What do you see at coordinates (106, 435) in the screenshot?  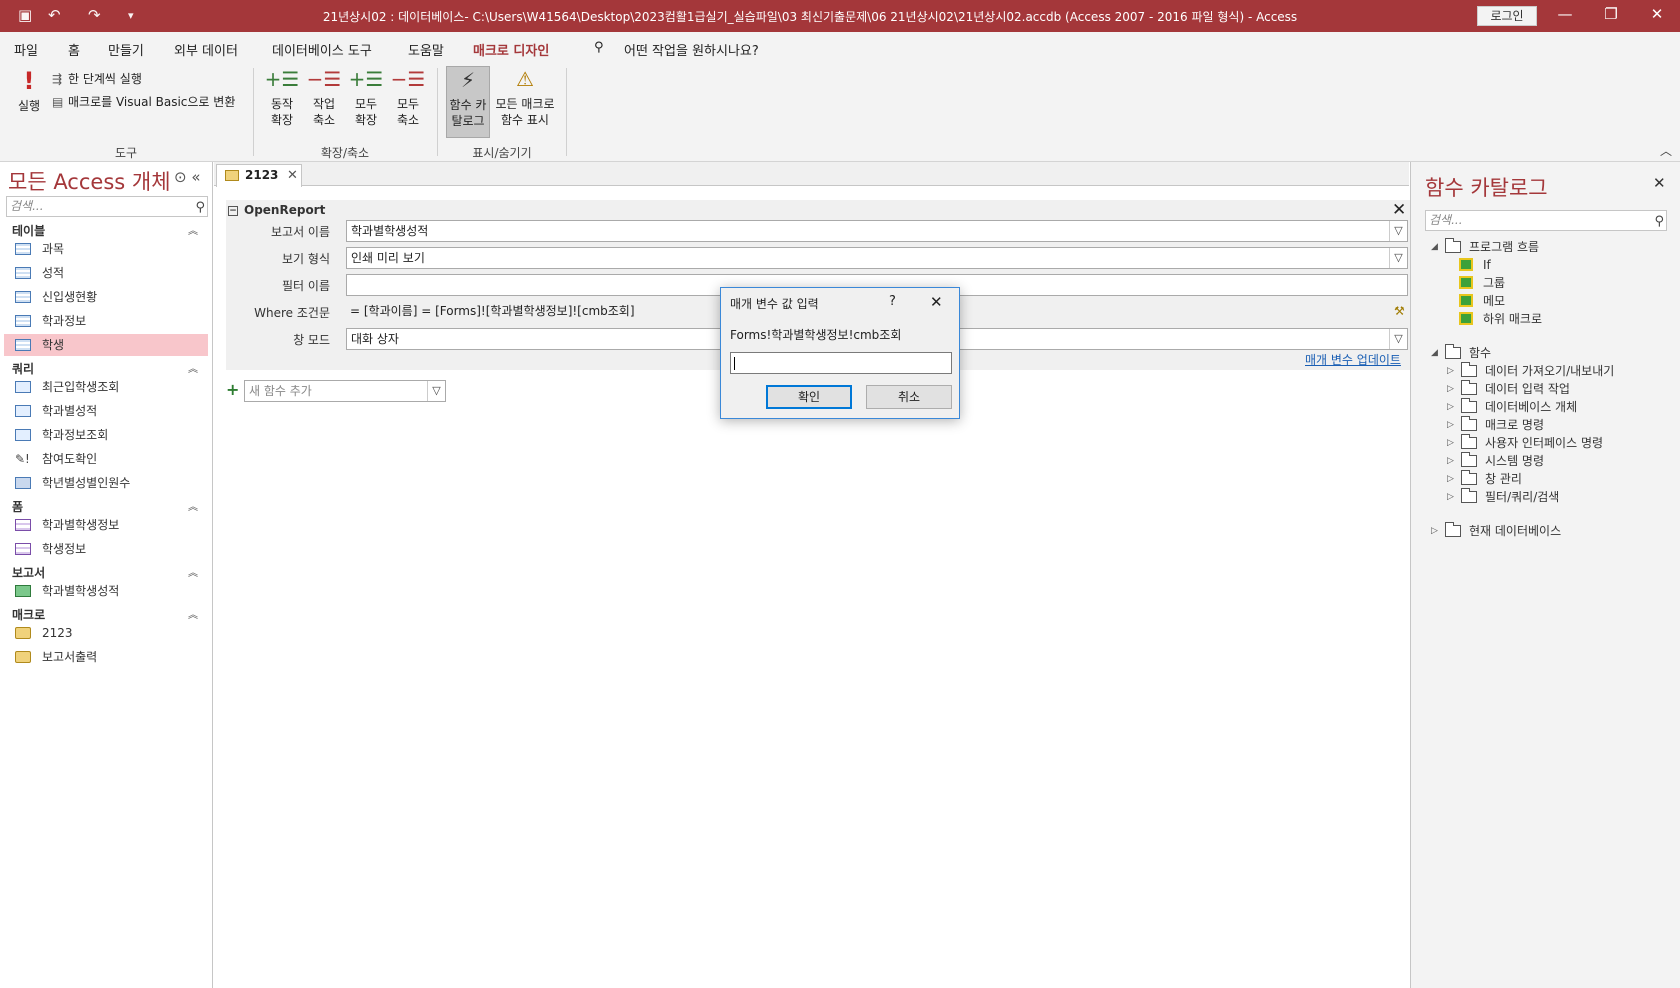 I see `nav-item-query: 학과정보조회` at bounding box center [106, 435].